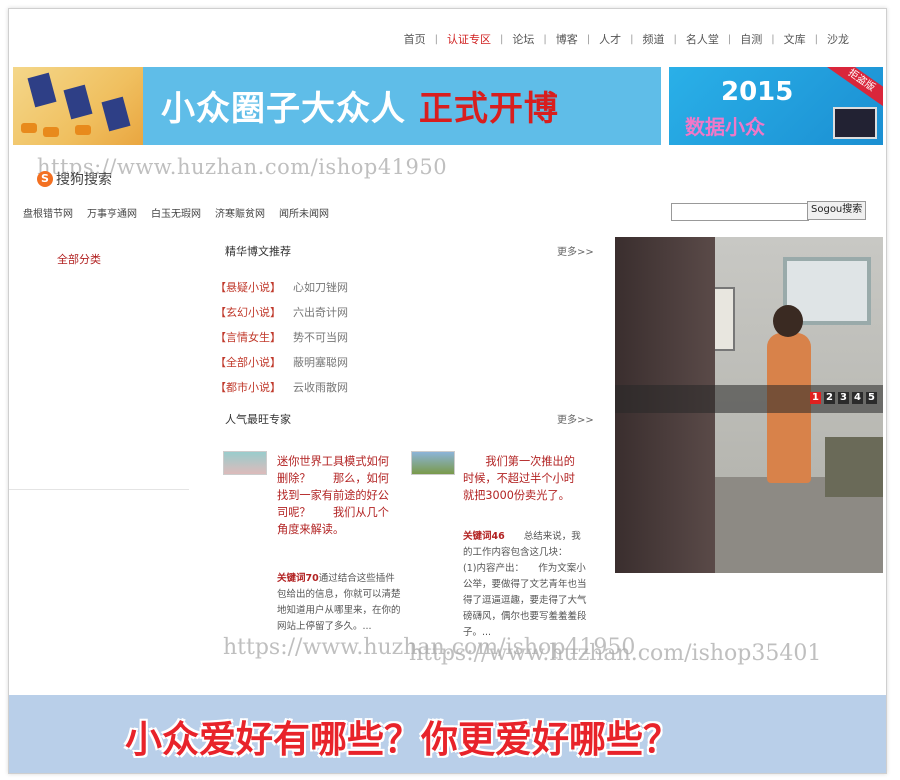  I want to click on slider-photo-head, so click(788, 321).